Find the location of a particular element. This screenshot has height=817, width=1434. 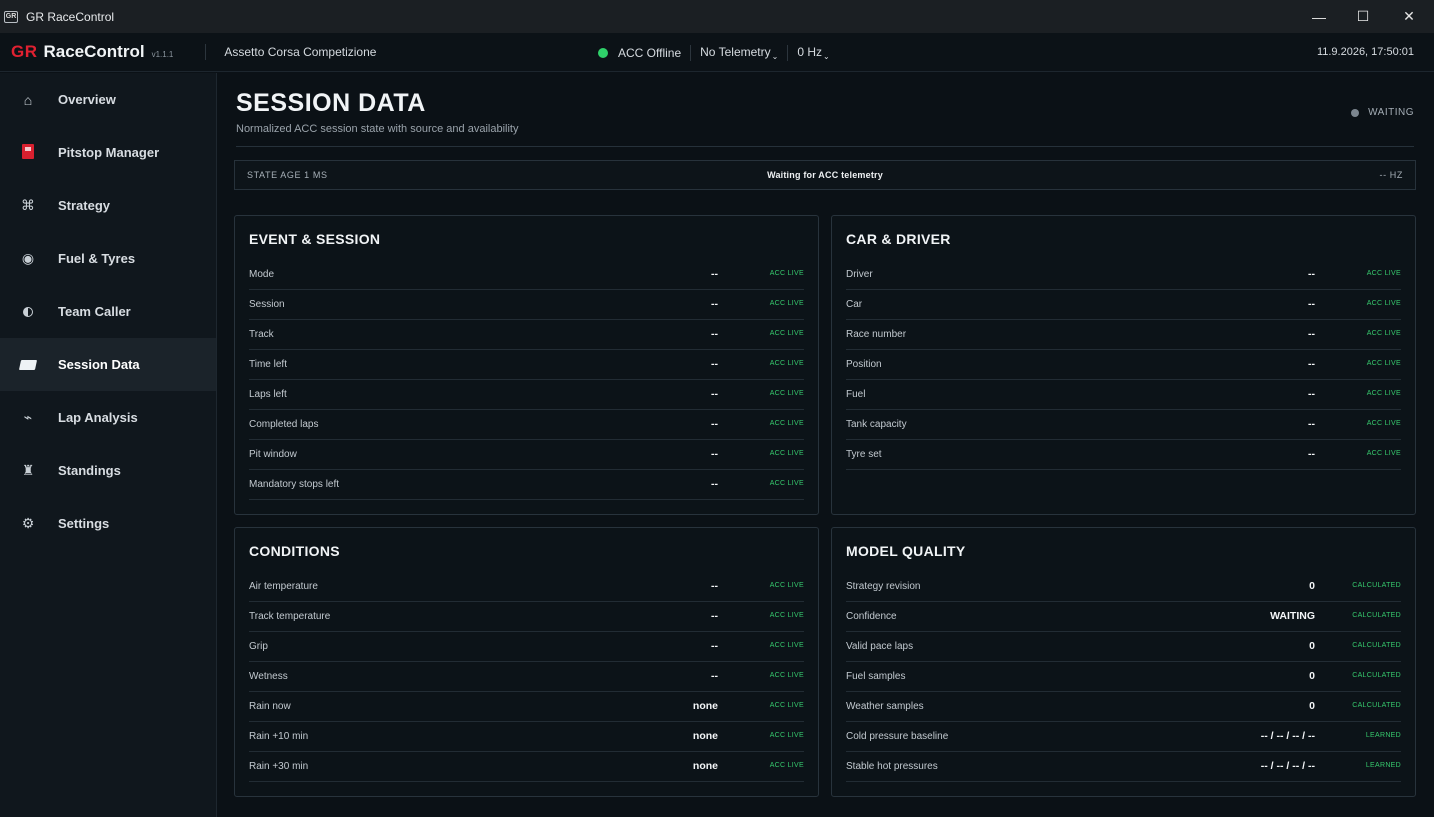

sidebar-item-label: Session Data is located at coordinates (99, 364).